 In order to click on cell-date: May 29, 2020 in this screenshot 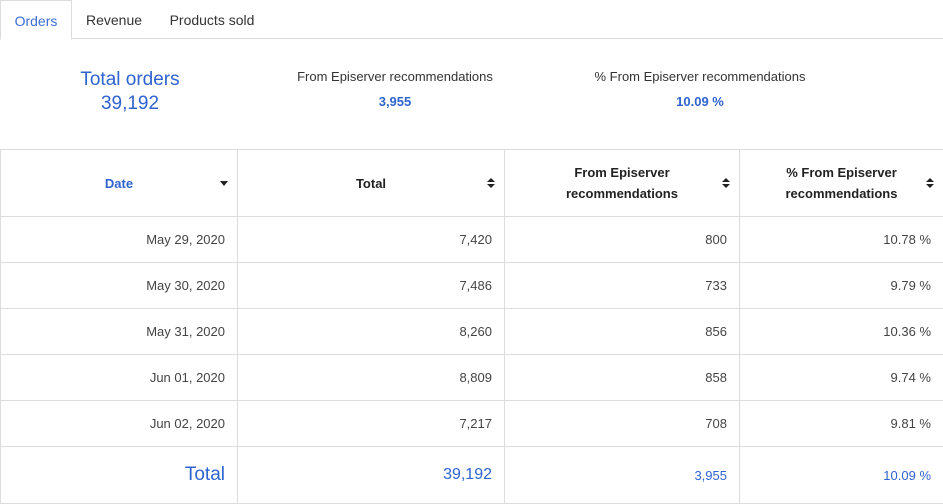, I will do `click(119, 239)`.